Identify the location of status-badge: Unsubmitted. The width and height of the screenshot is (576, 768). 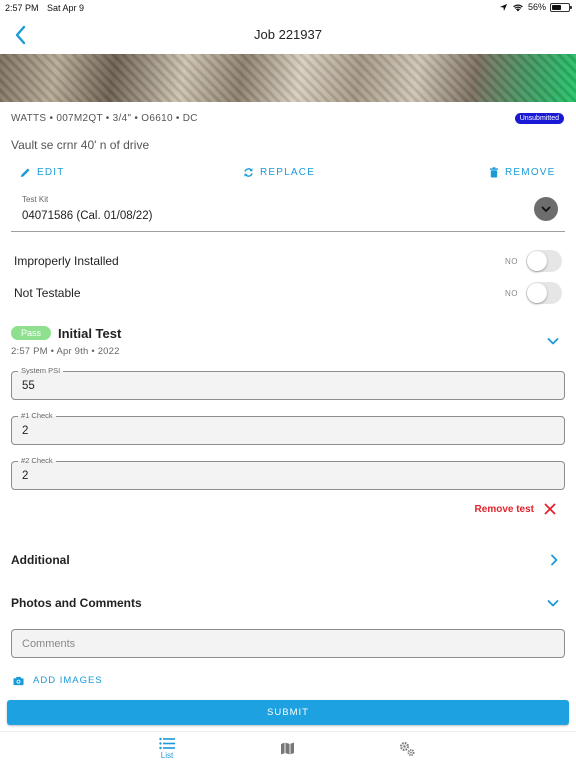
(539, 118).